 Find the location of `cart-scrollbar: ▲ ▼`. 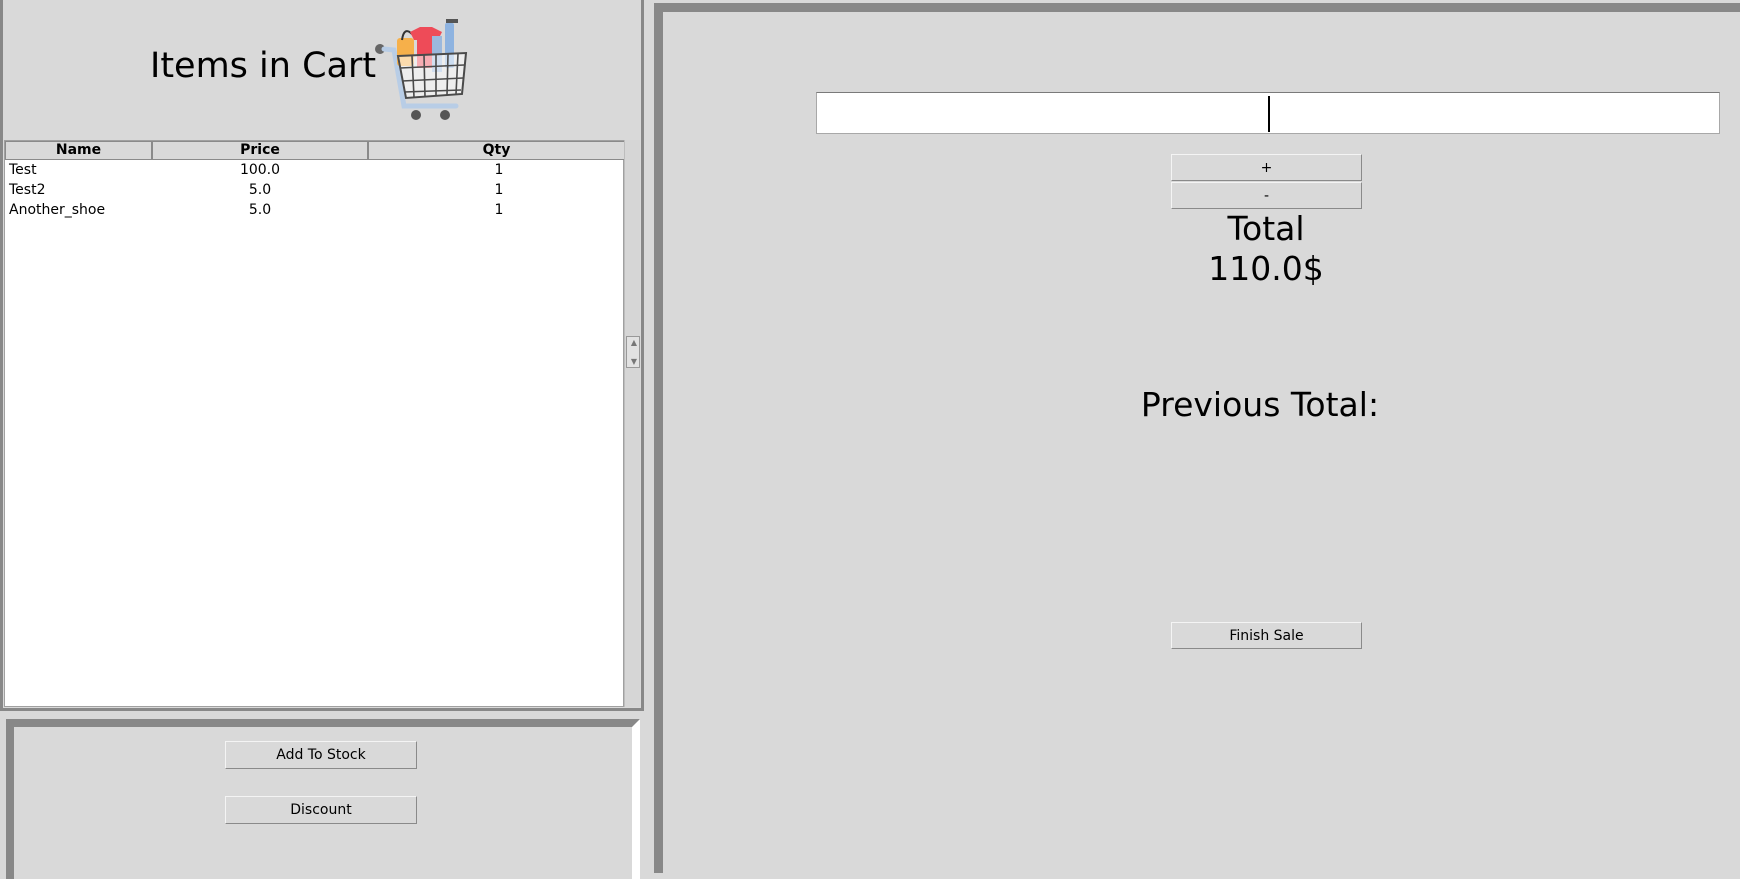

cart-scrollbar: ▲ ▼ is located at coordinates (632, 423).